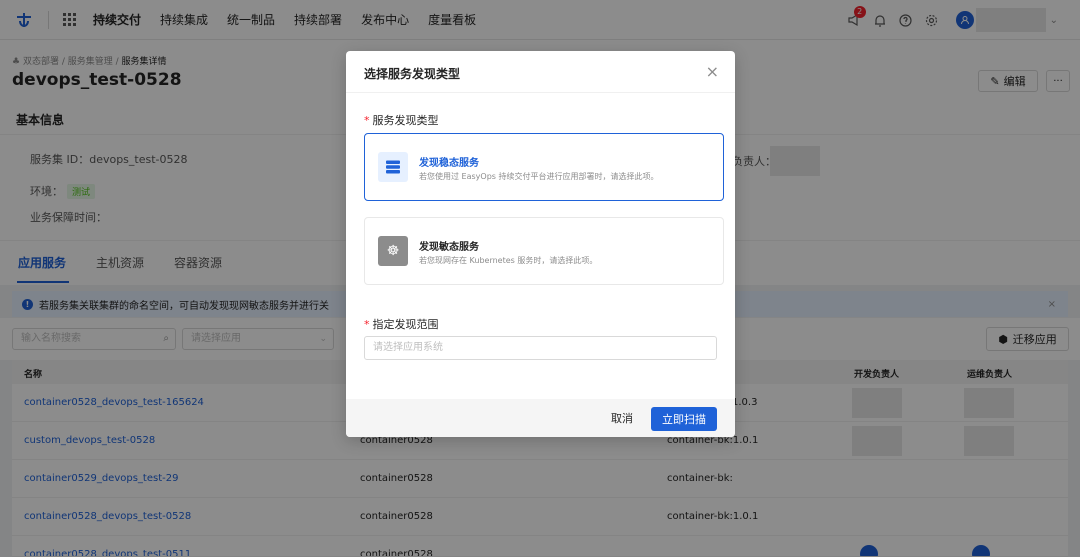  What do you see at coordinates (544, 251) in the screenshot?
I see `option-agile-service: ☸ 发现敏态服务 若您现网存在 Kubernetes 服务时，请选择此项。` at bounding box center [544, 251].